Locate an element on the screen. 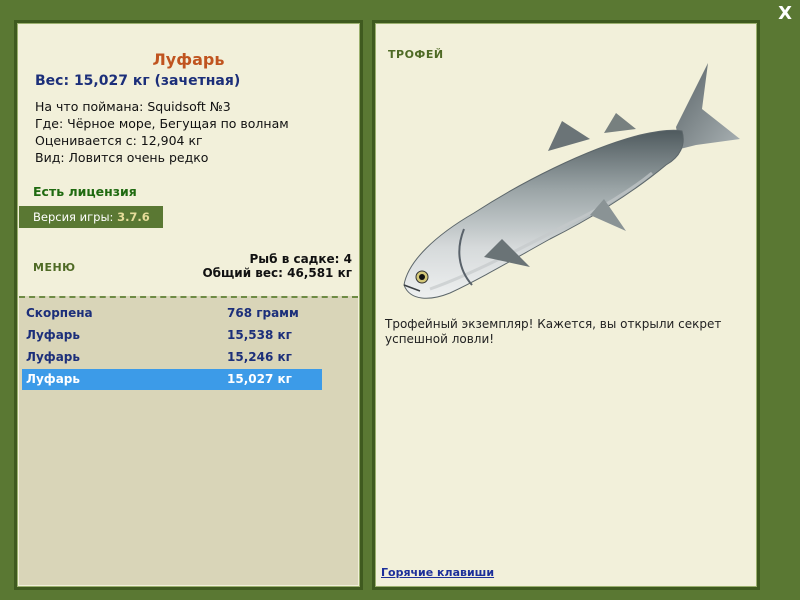  list-item: Луфарь 15,246 кг is located at coordinates (172, 357).